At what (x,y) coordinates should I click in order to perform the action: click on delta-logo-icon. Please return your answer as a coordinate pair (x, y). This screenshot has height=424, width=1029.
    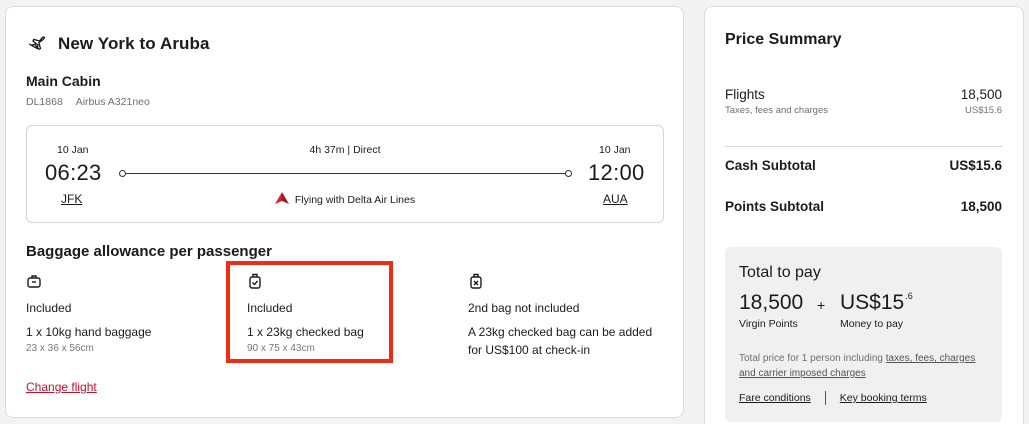
    Looking at the image, I should click on (284, 199).